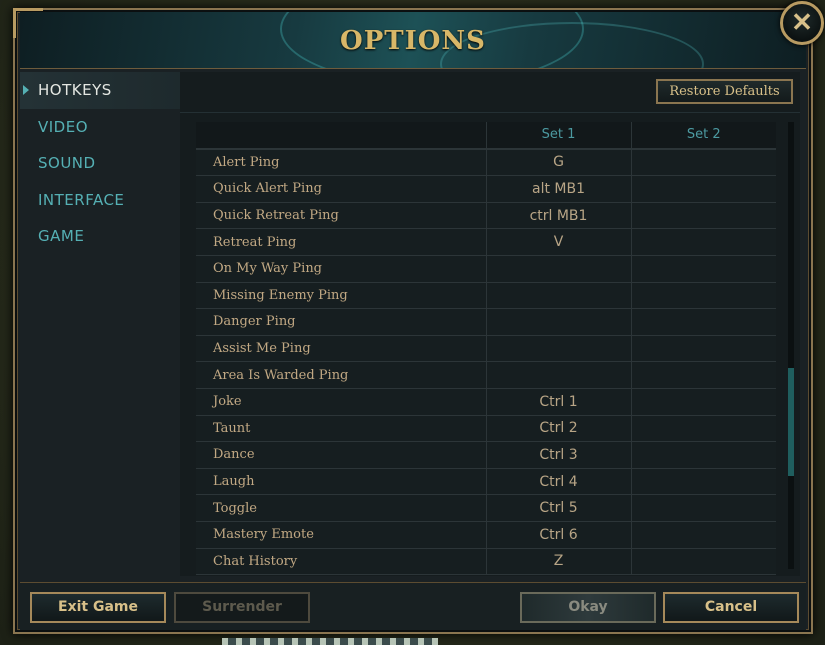 The height and width of the screenshot is (645, 825). I want to click on hotkey-set1-cell: ctrl MB1, so click(558, 216).